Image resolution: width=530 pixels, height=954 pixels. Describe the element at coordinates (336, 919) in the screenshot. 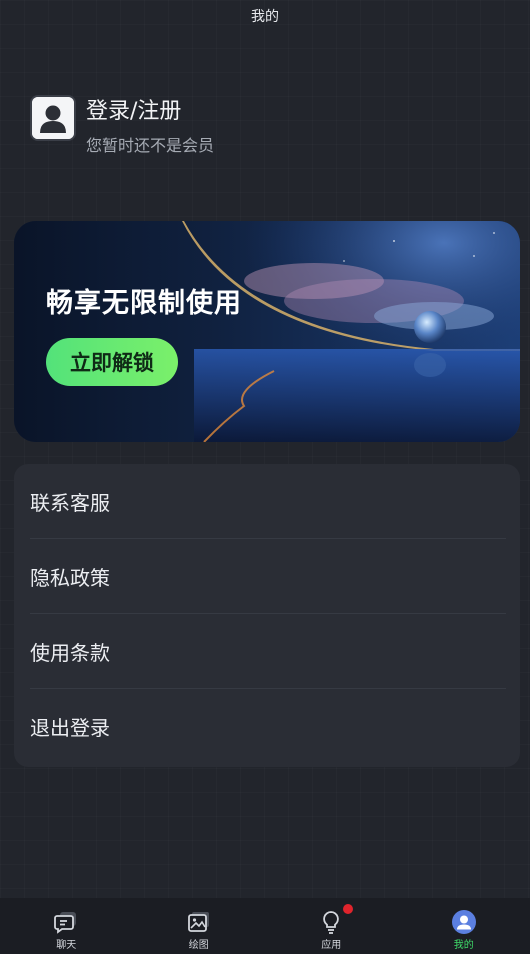

I see `lightbulb-icon` at that location.